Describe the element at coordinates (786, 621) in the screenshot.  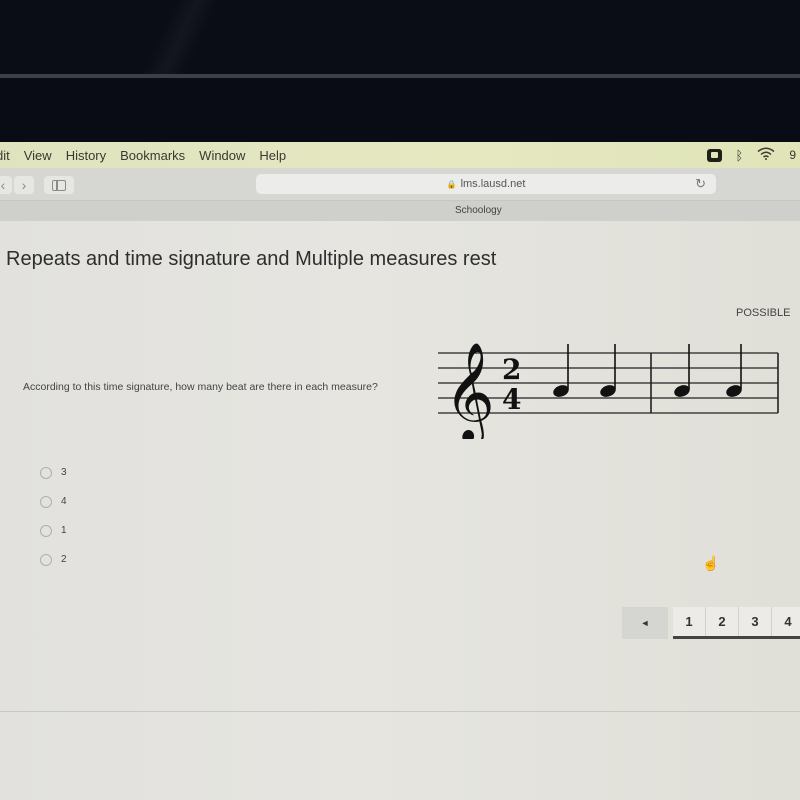
I see `page-button-4: 4` at that location.